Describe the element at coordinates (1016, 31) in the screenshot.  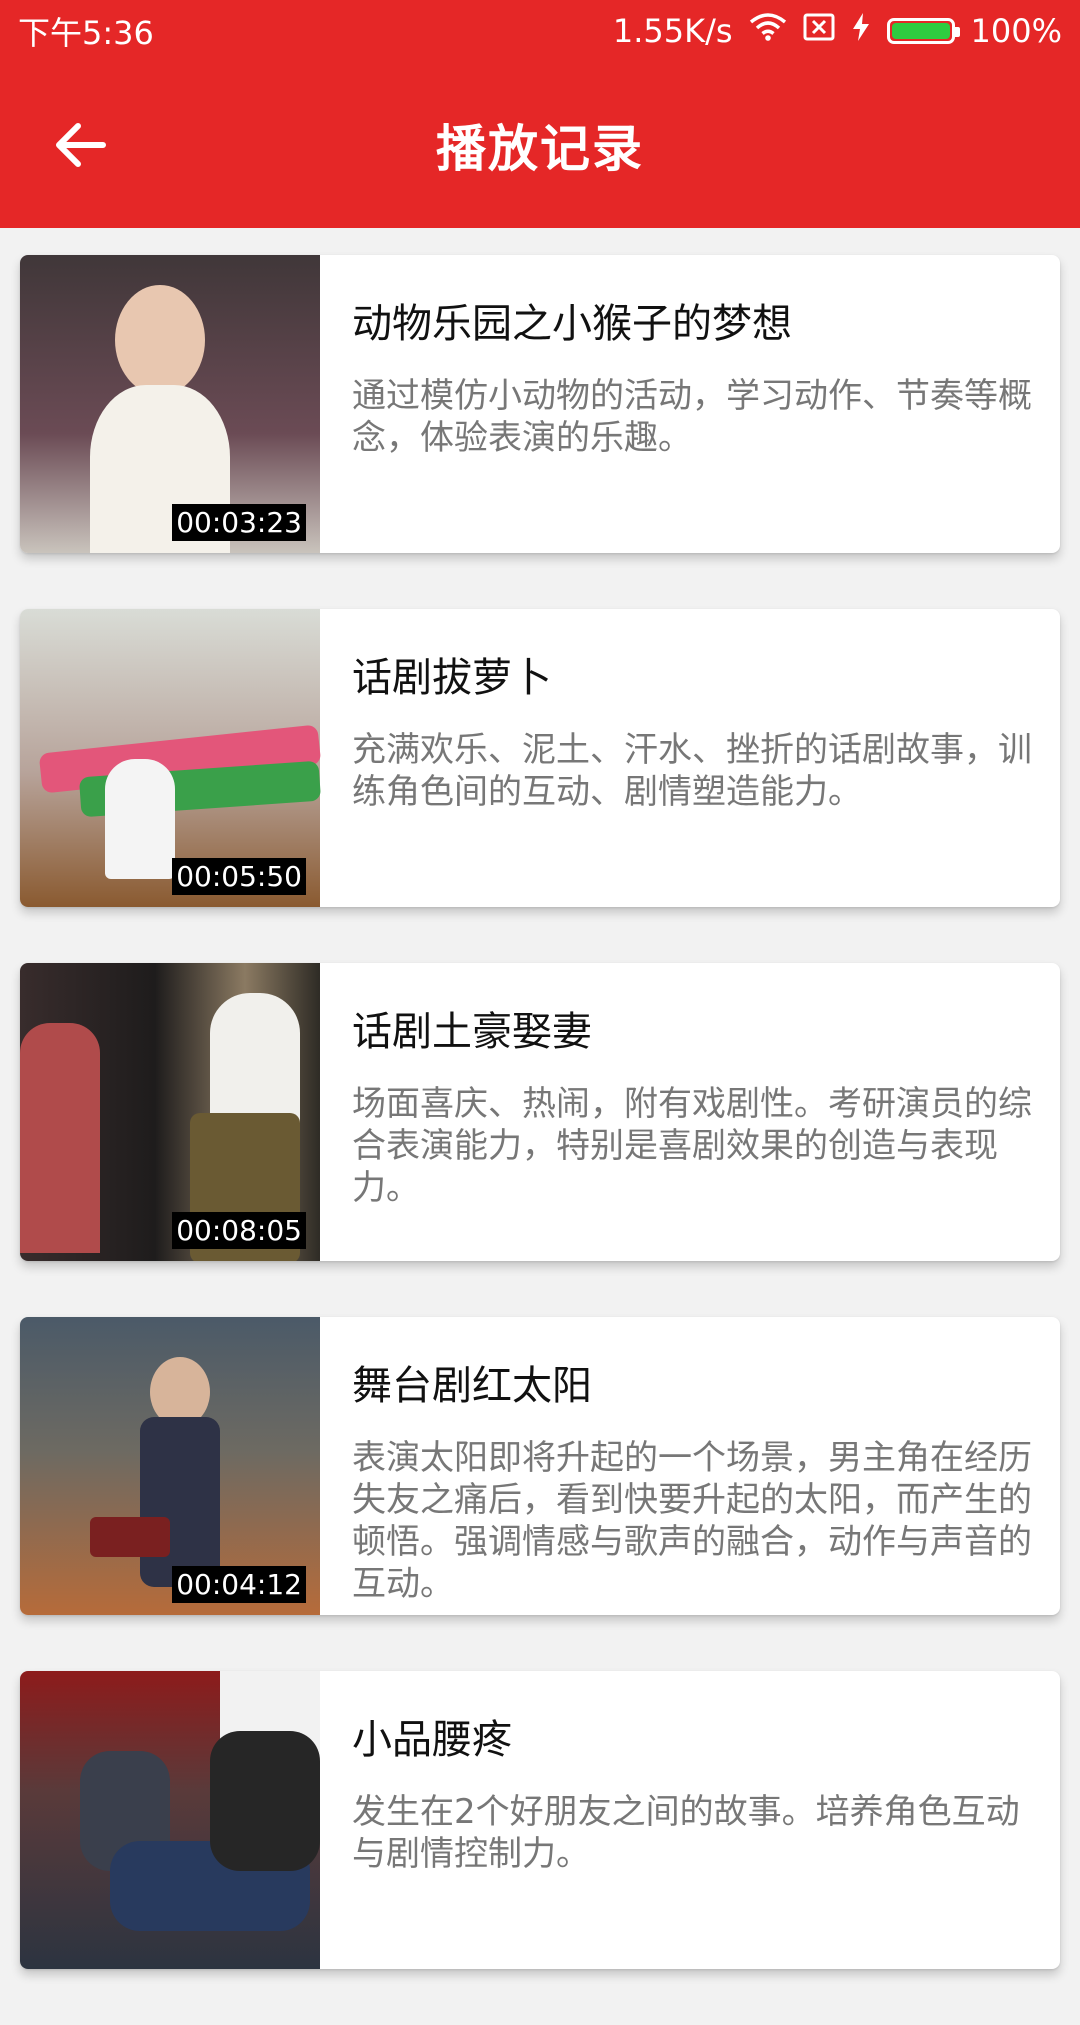
I see `battery-percent: 100%` at that location.